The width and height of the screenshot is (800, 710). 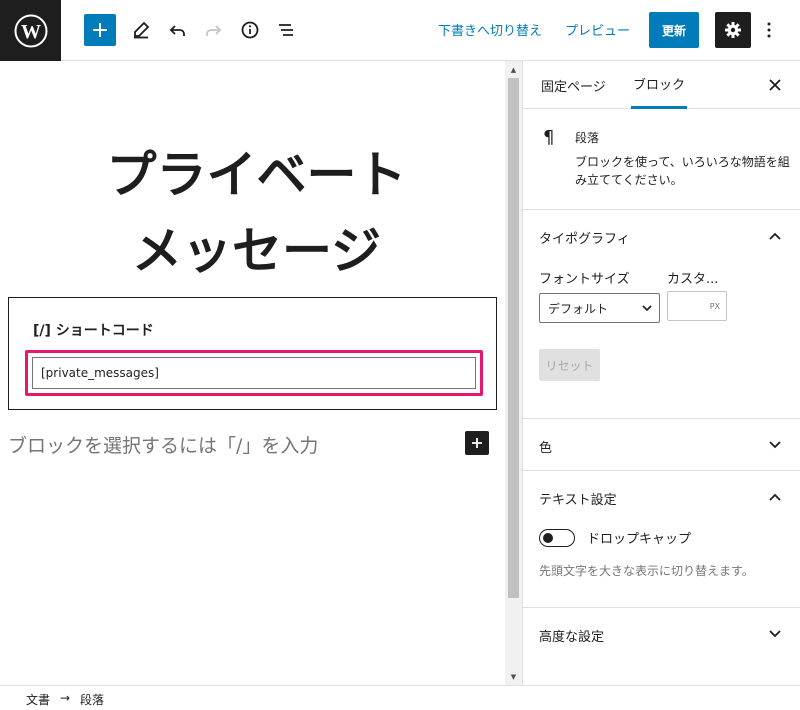 I want to click on font-size-select: デフォルト, so click(x=599, y=308).